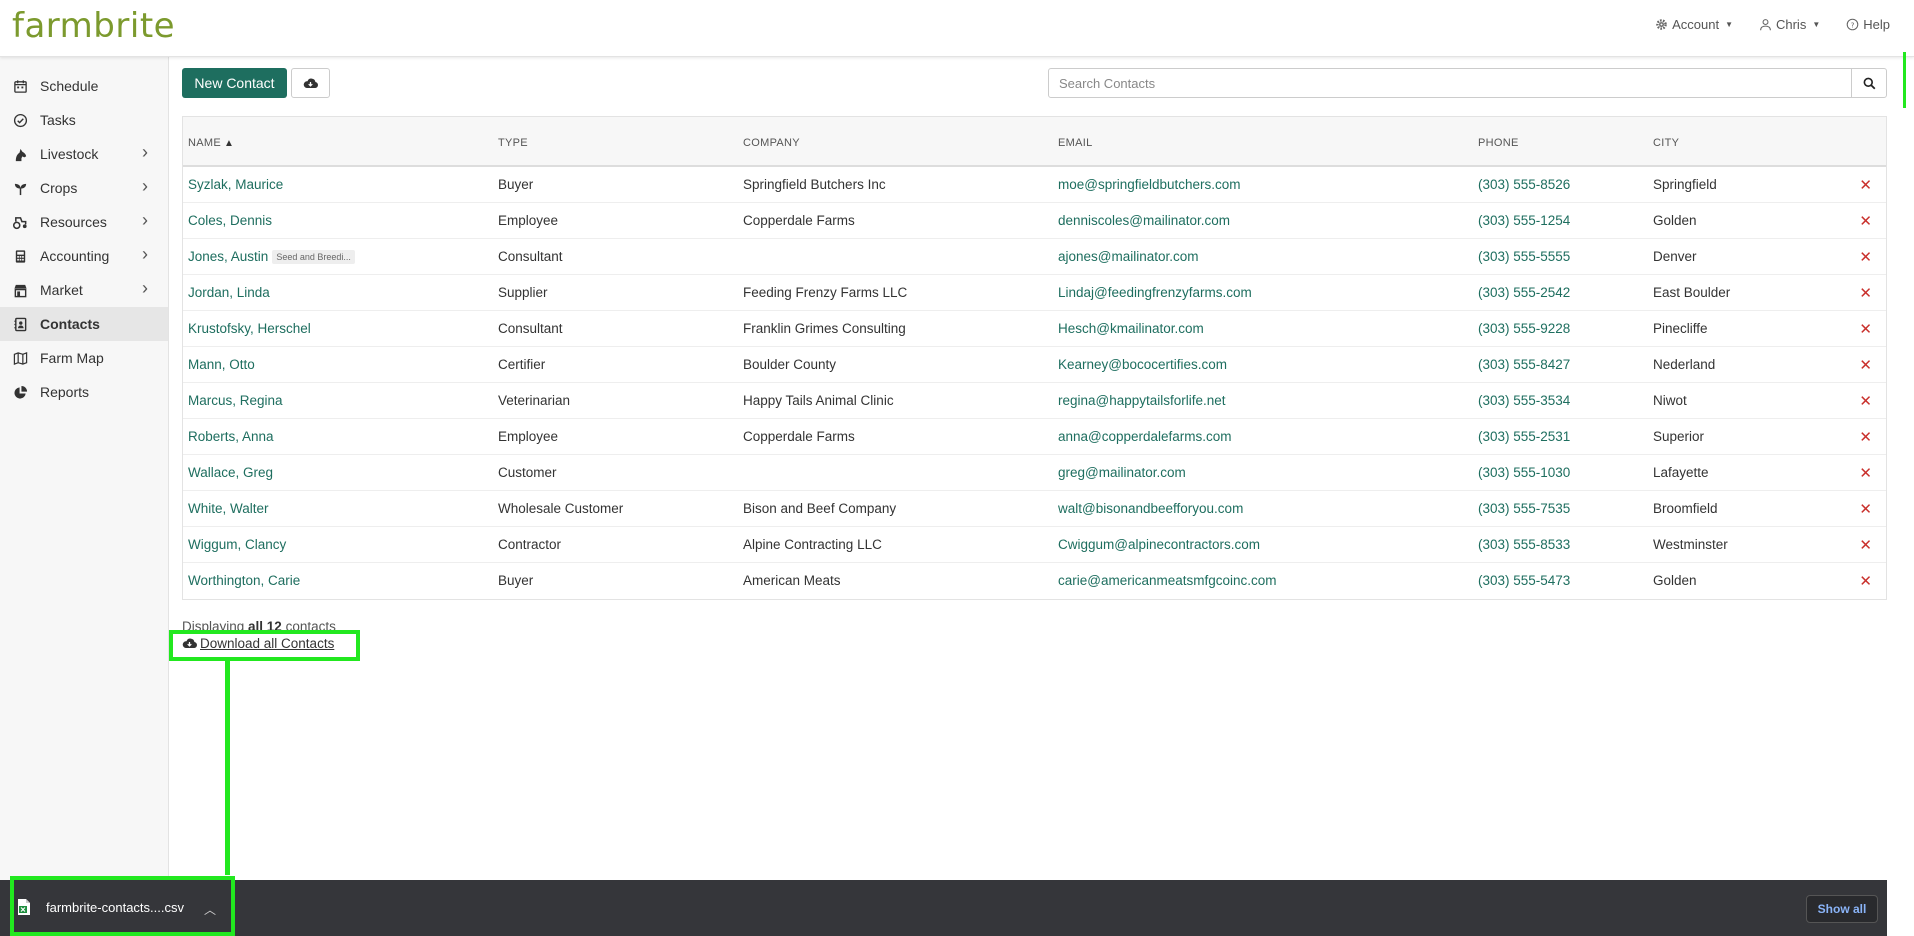 This screenshot has height=936, width=1914. I want to click on contact-phone-link: (303) 555-8427, so click(1524, 364).